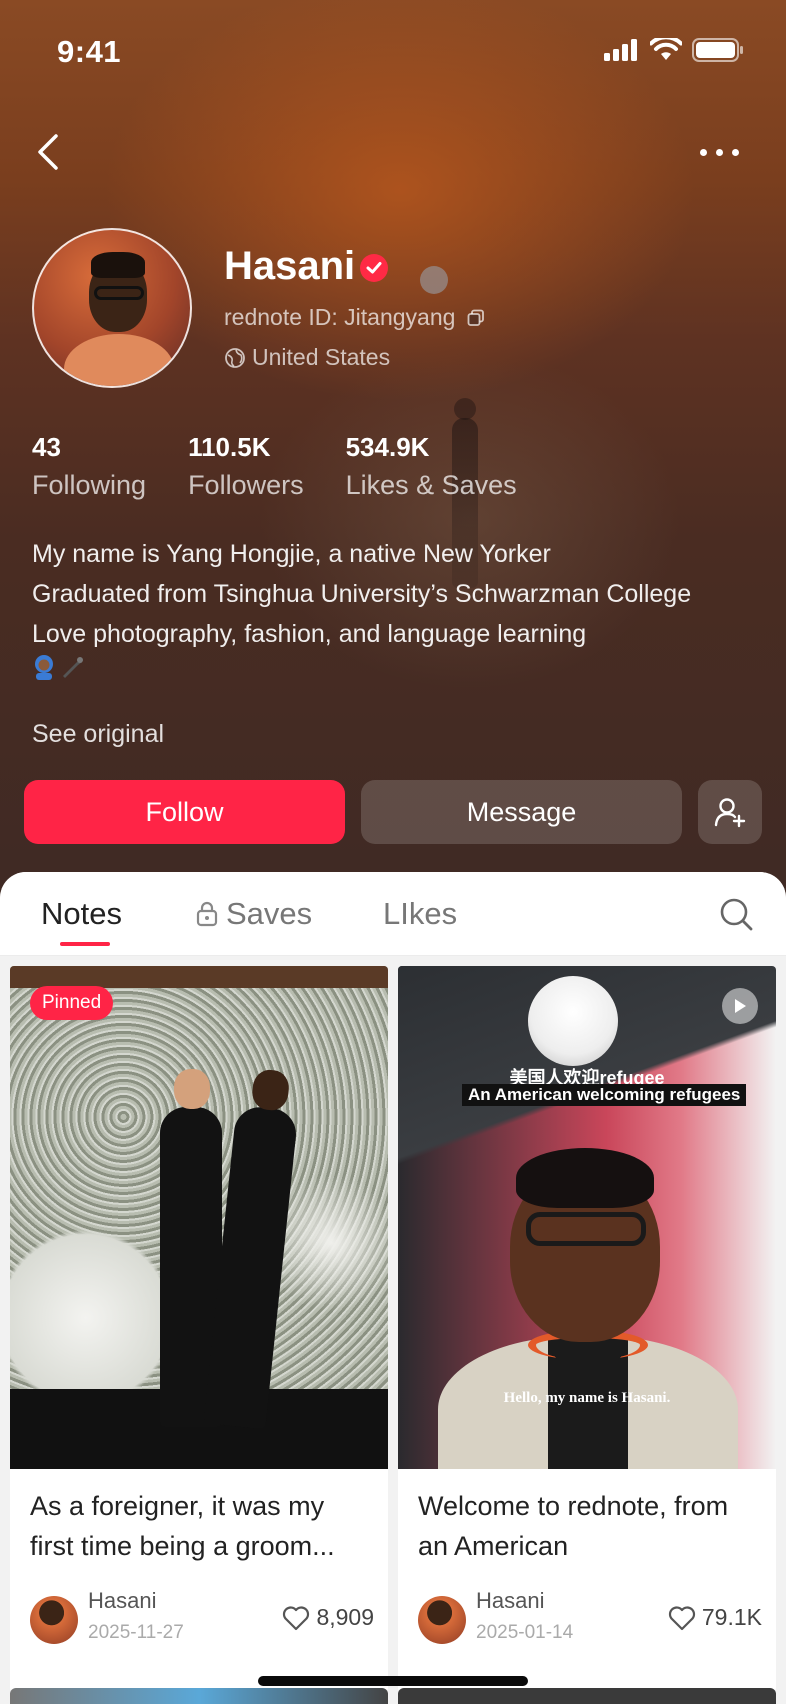 The width and height of the screenshot is (786, 1704). I want to click on add-friend-button, so click(730, 812).